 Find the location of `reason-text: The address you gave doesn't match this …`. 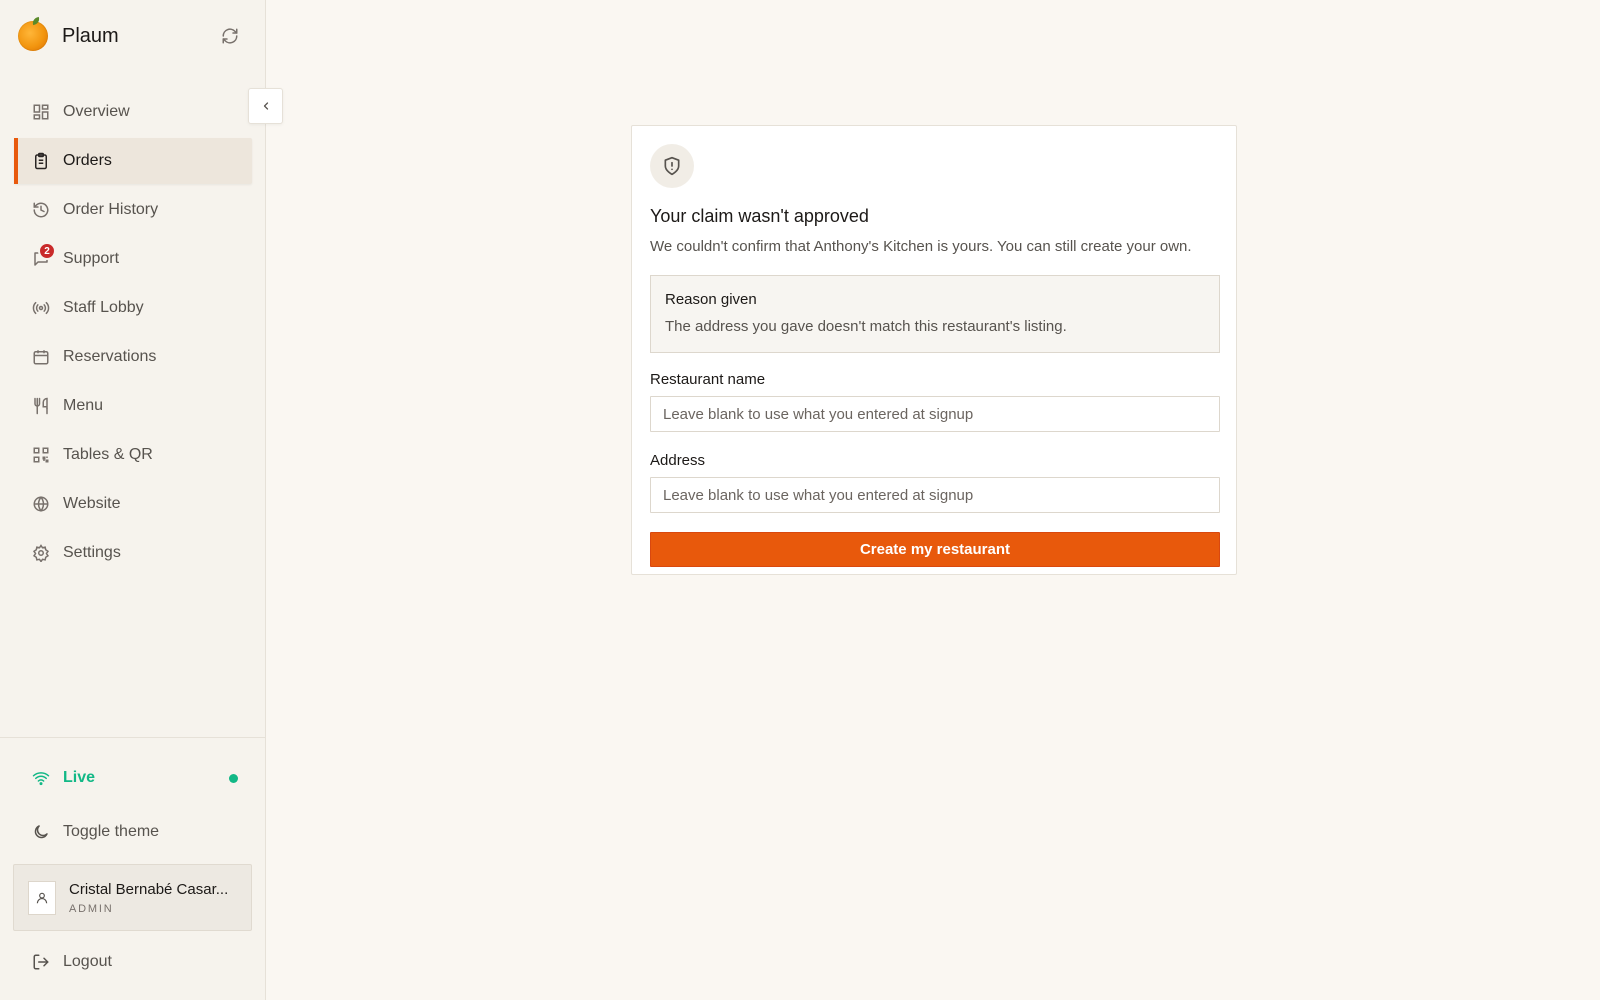

reason-text: The address you gave doesn't match this … is located at coordinates (866, 326).